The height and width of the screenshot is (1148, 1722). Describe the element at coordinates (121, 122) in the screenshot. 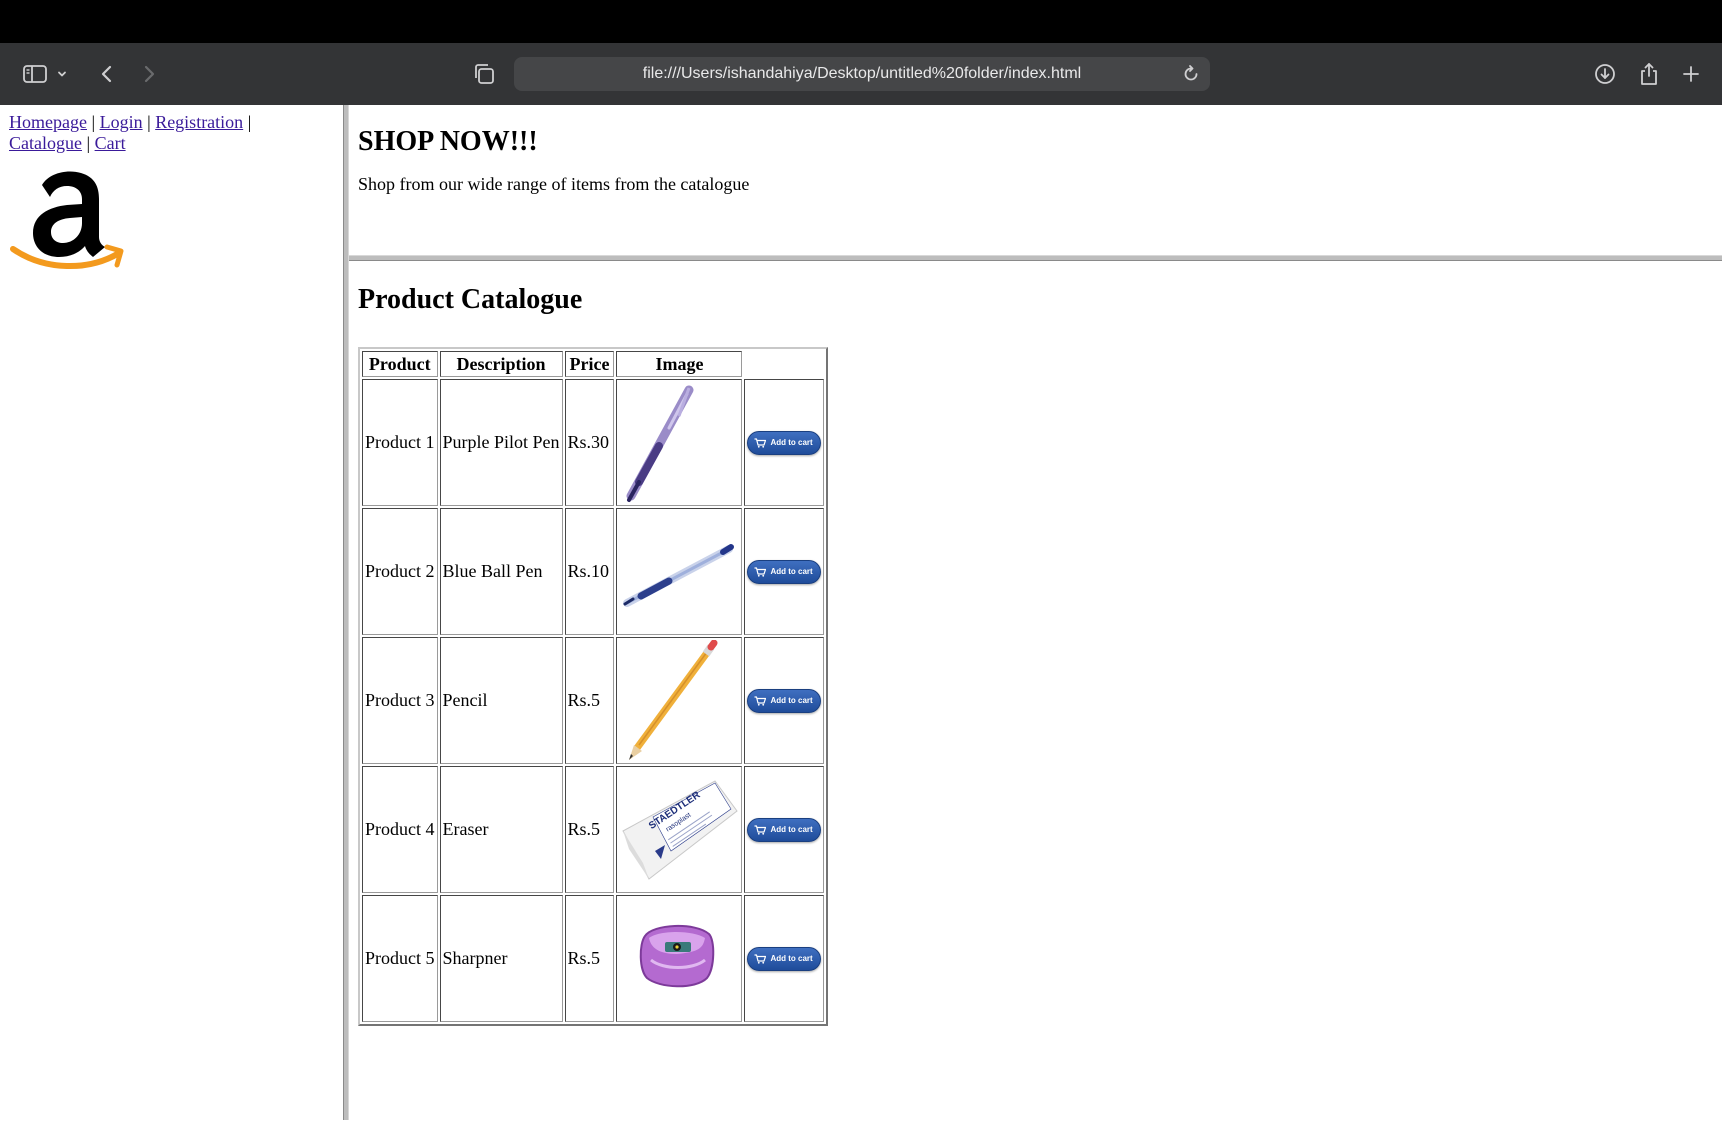

I see `nav-link-login: Login` at that location.